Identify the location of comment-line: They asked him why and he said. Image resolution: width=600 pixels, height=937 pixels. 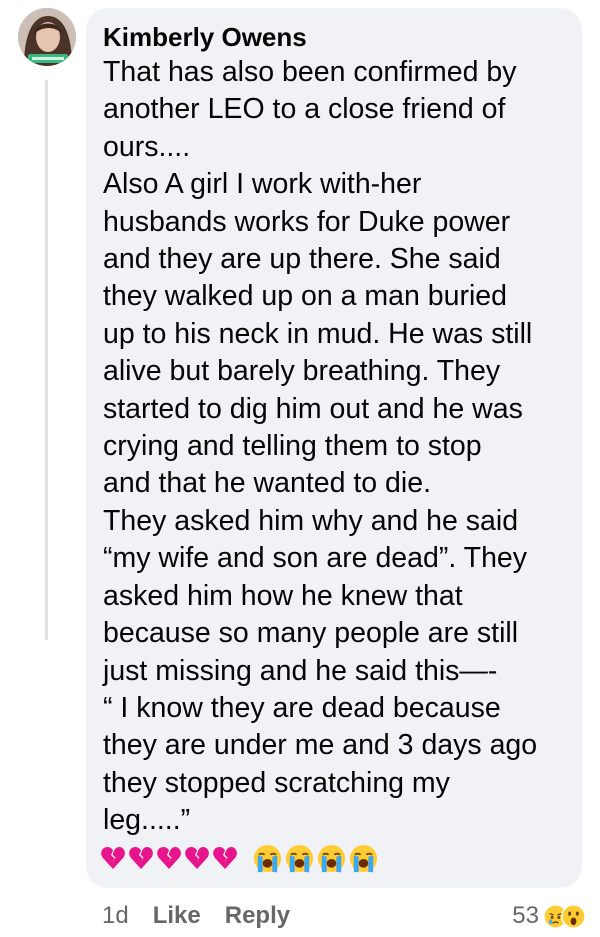
(311, 520).